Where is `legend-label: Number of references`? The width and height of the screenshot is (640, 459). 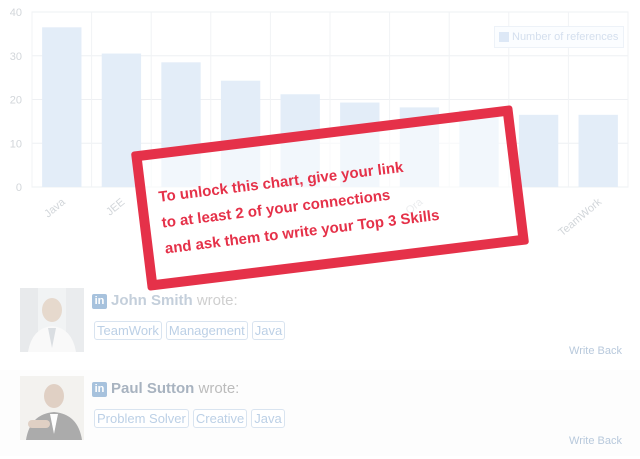
legend-label: Number of references is located at coordinates (565, 37).